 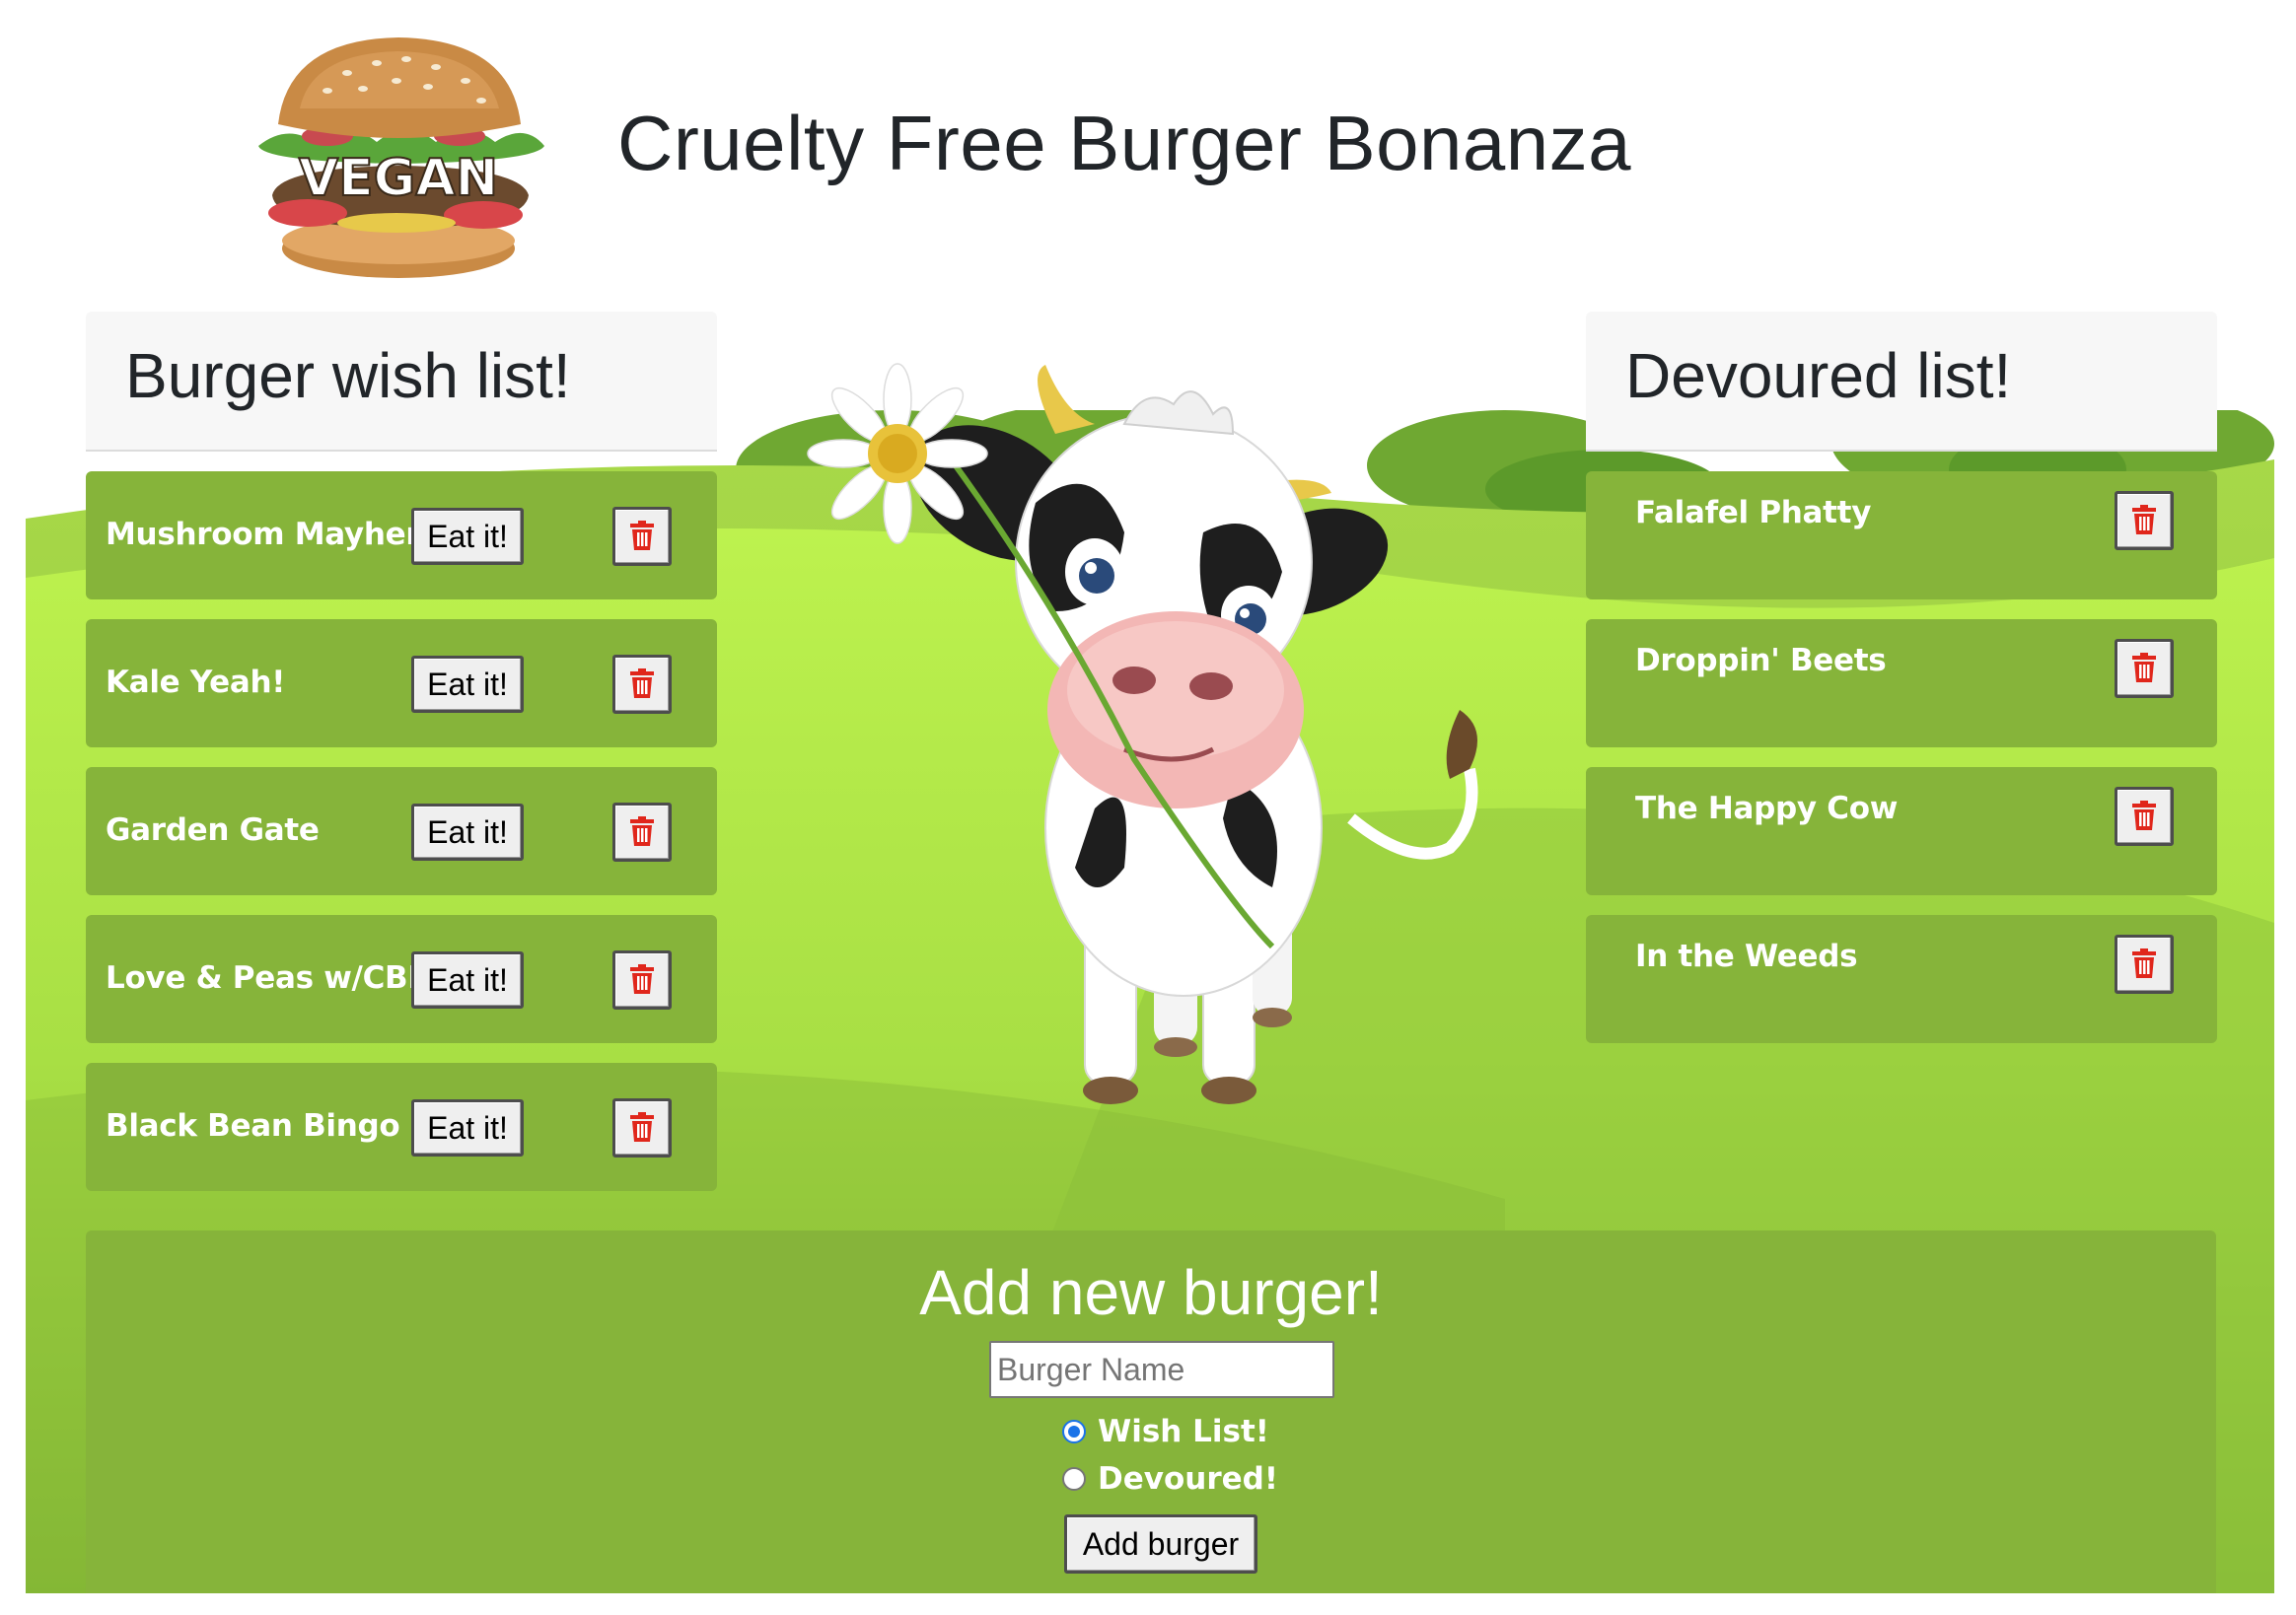 I want to click on burger-name: Love & Peas w/CBD, so click(x=270, y=978).